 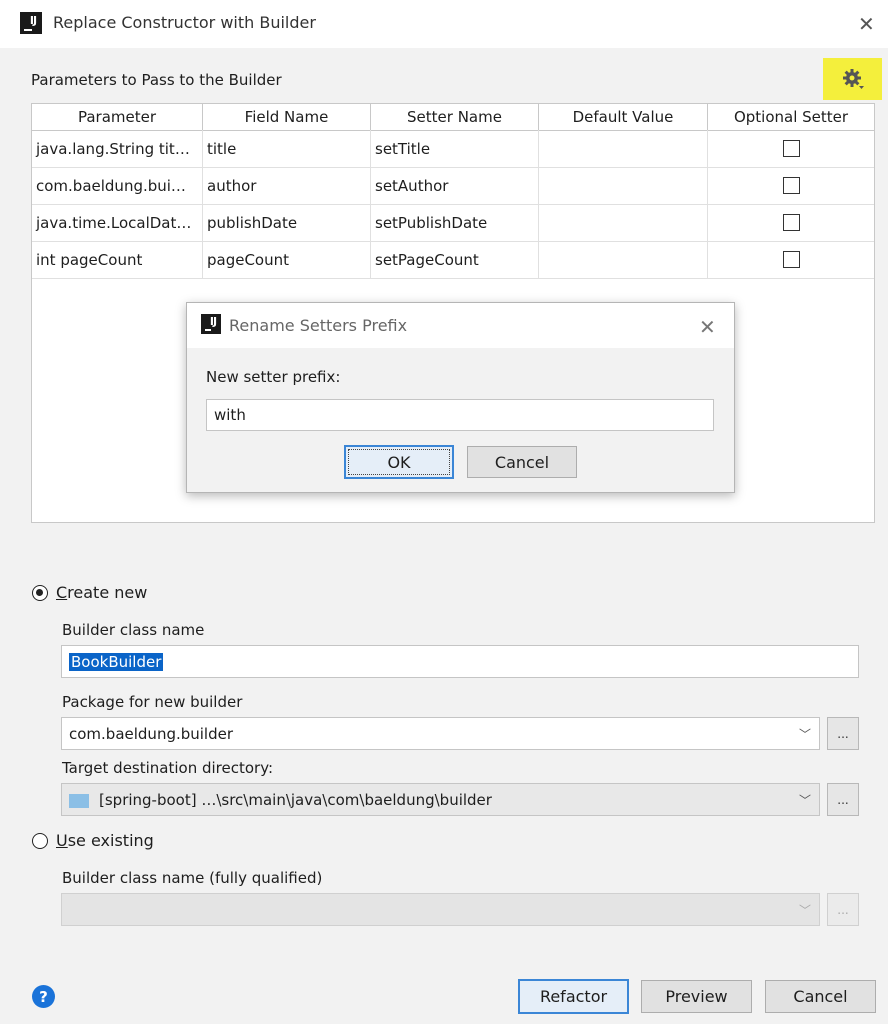 I want to click on preview-button-label: Preview, so click(x=696, y=996).